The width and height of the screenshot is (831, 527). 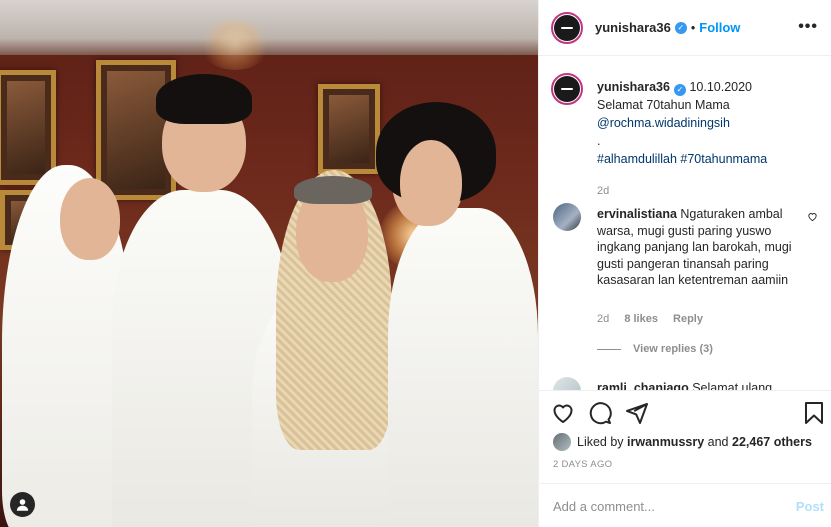 What do you see at coordinates (633, 27) in the screenshot?
I see `author-username: yunishara36` at bounding box center [633, 27].